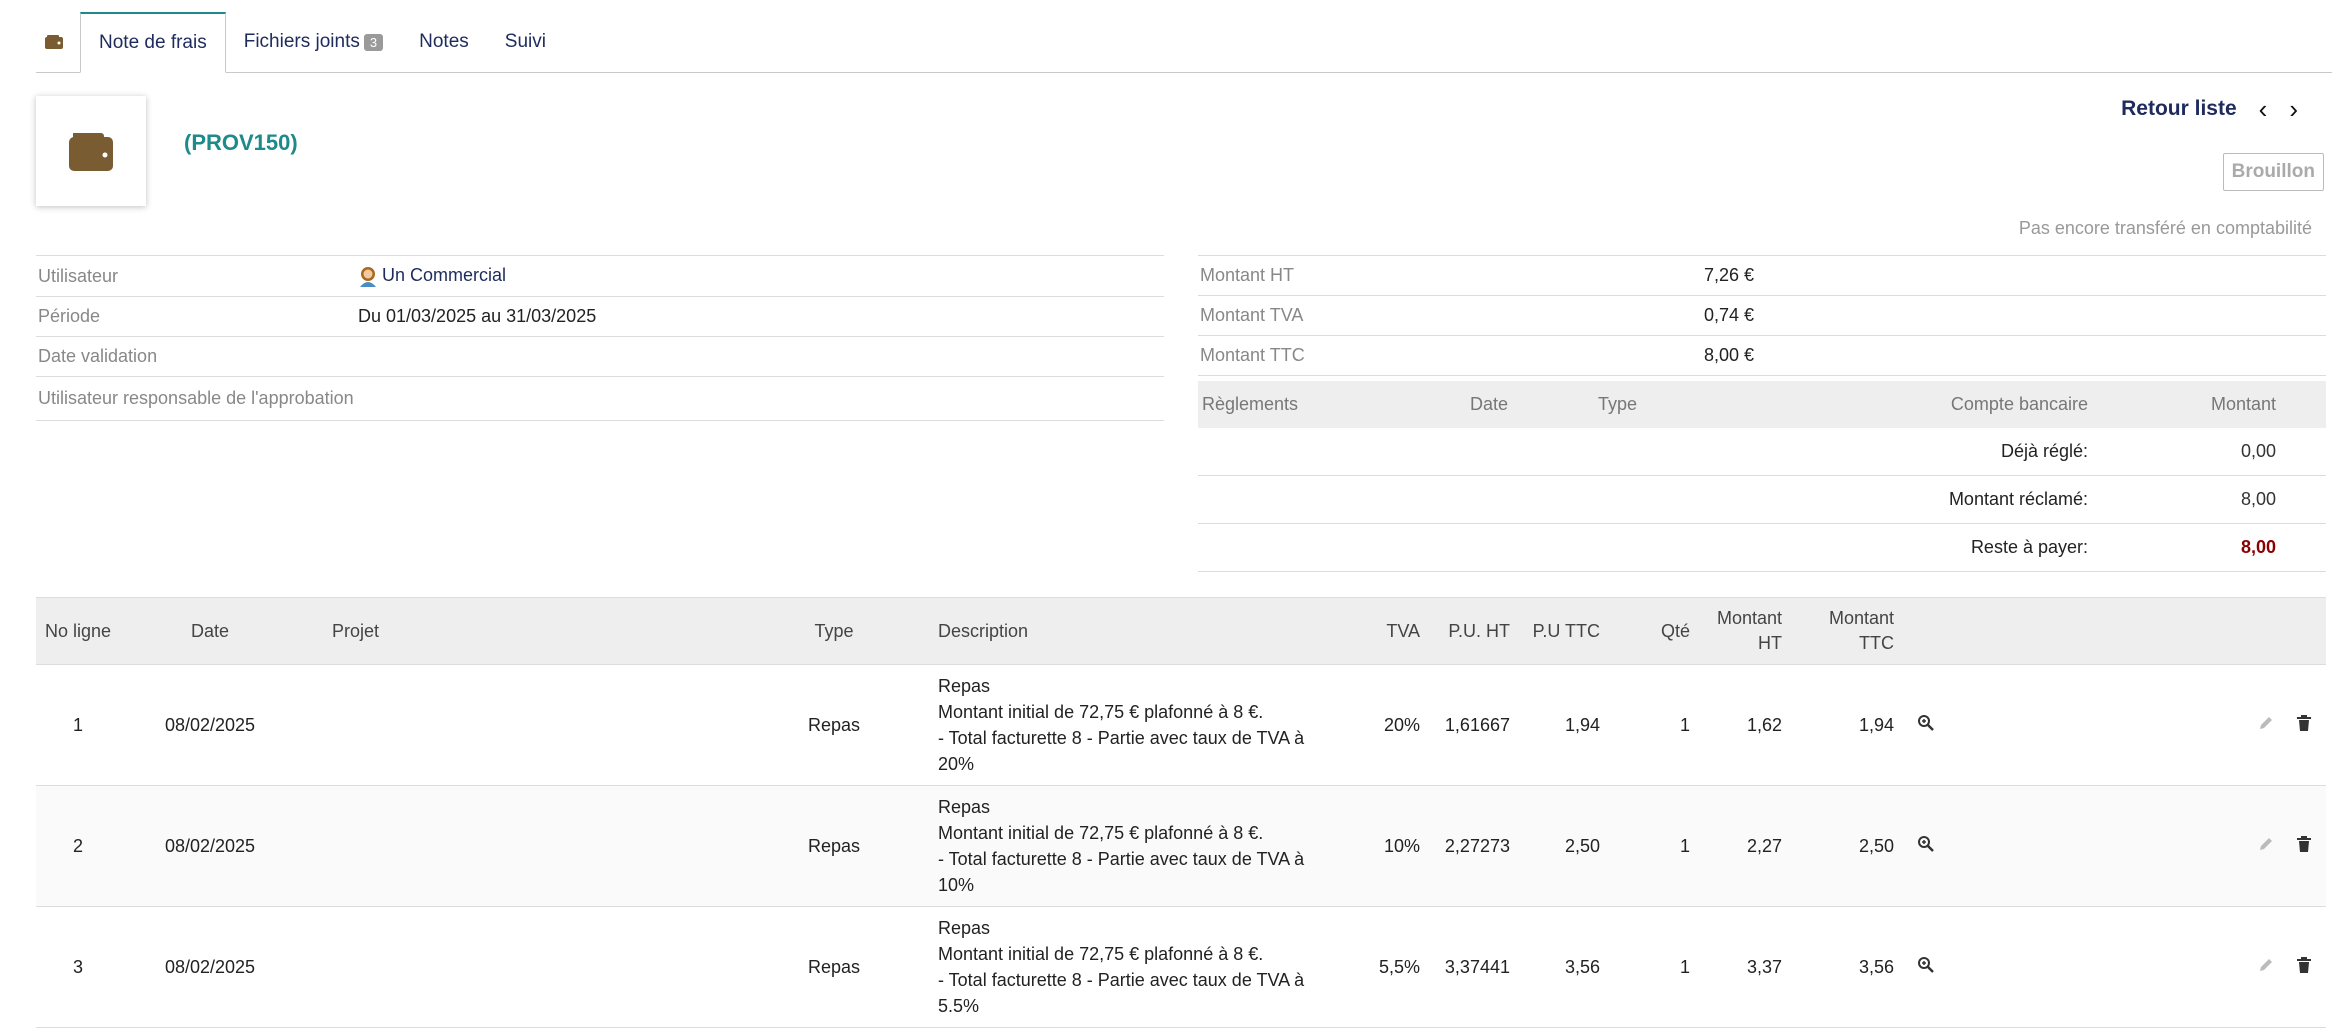  What do you see at coordinates (1844, 725) in the screenshot?
I see `line-amount-ttc: 1,94` at bounding box center [1844, 725].